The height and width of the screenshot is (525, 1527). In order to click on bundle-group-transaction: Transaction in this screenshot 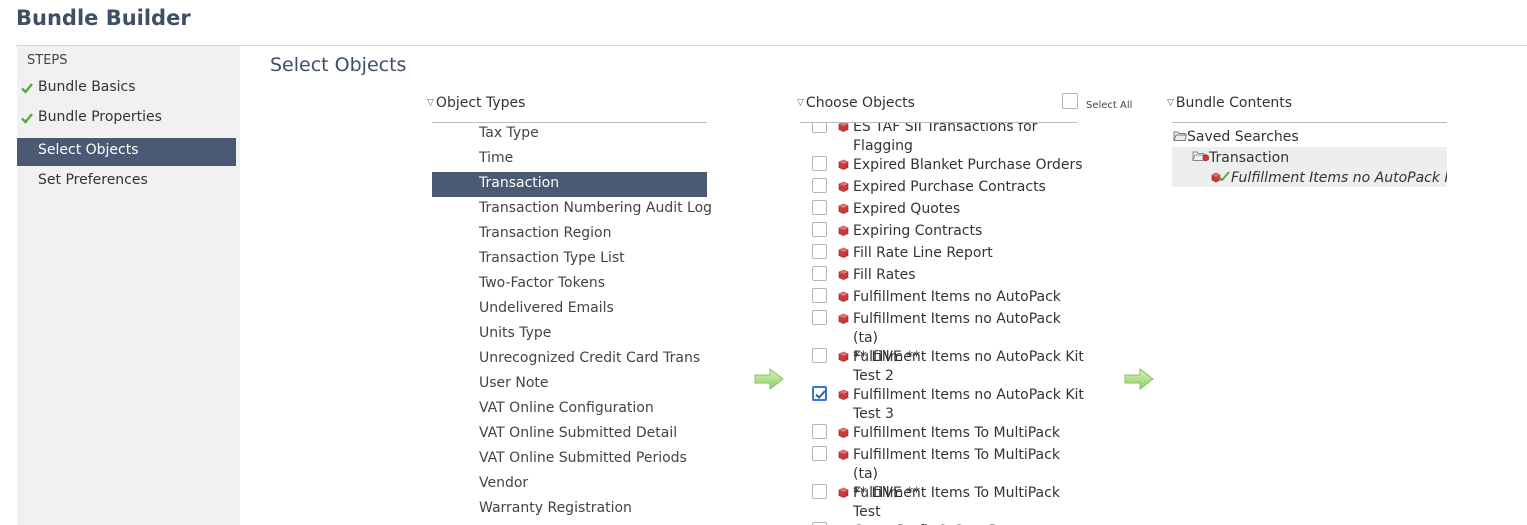, I will do `click(1240, 158)`.